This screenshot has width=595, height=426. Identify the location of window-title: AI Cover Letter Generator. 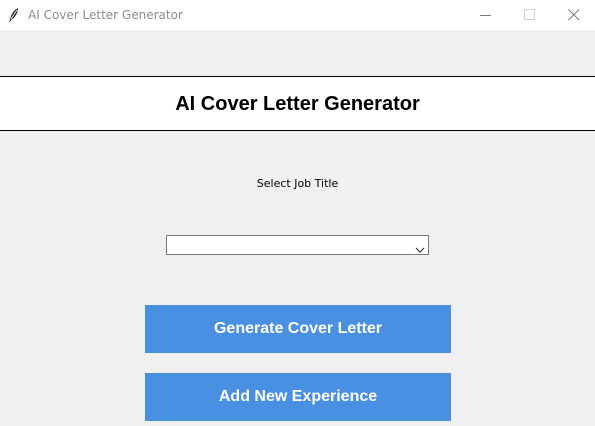
(105, 15).